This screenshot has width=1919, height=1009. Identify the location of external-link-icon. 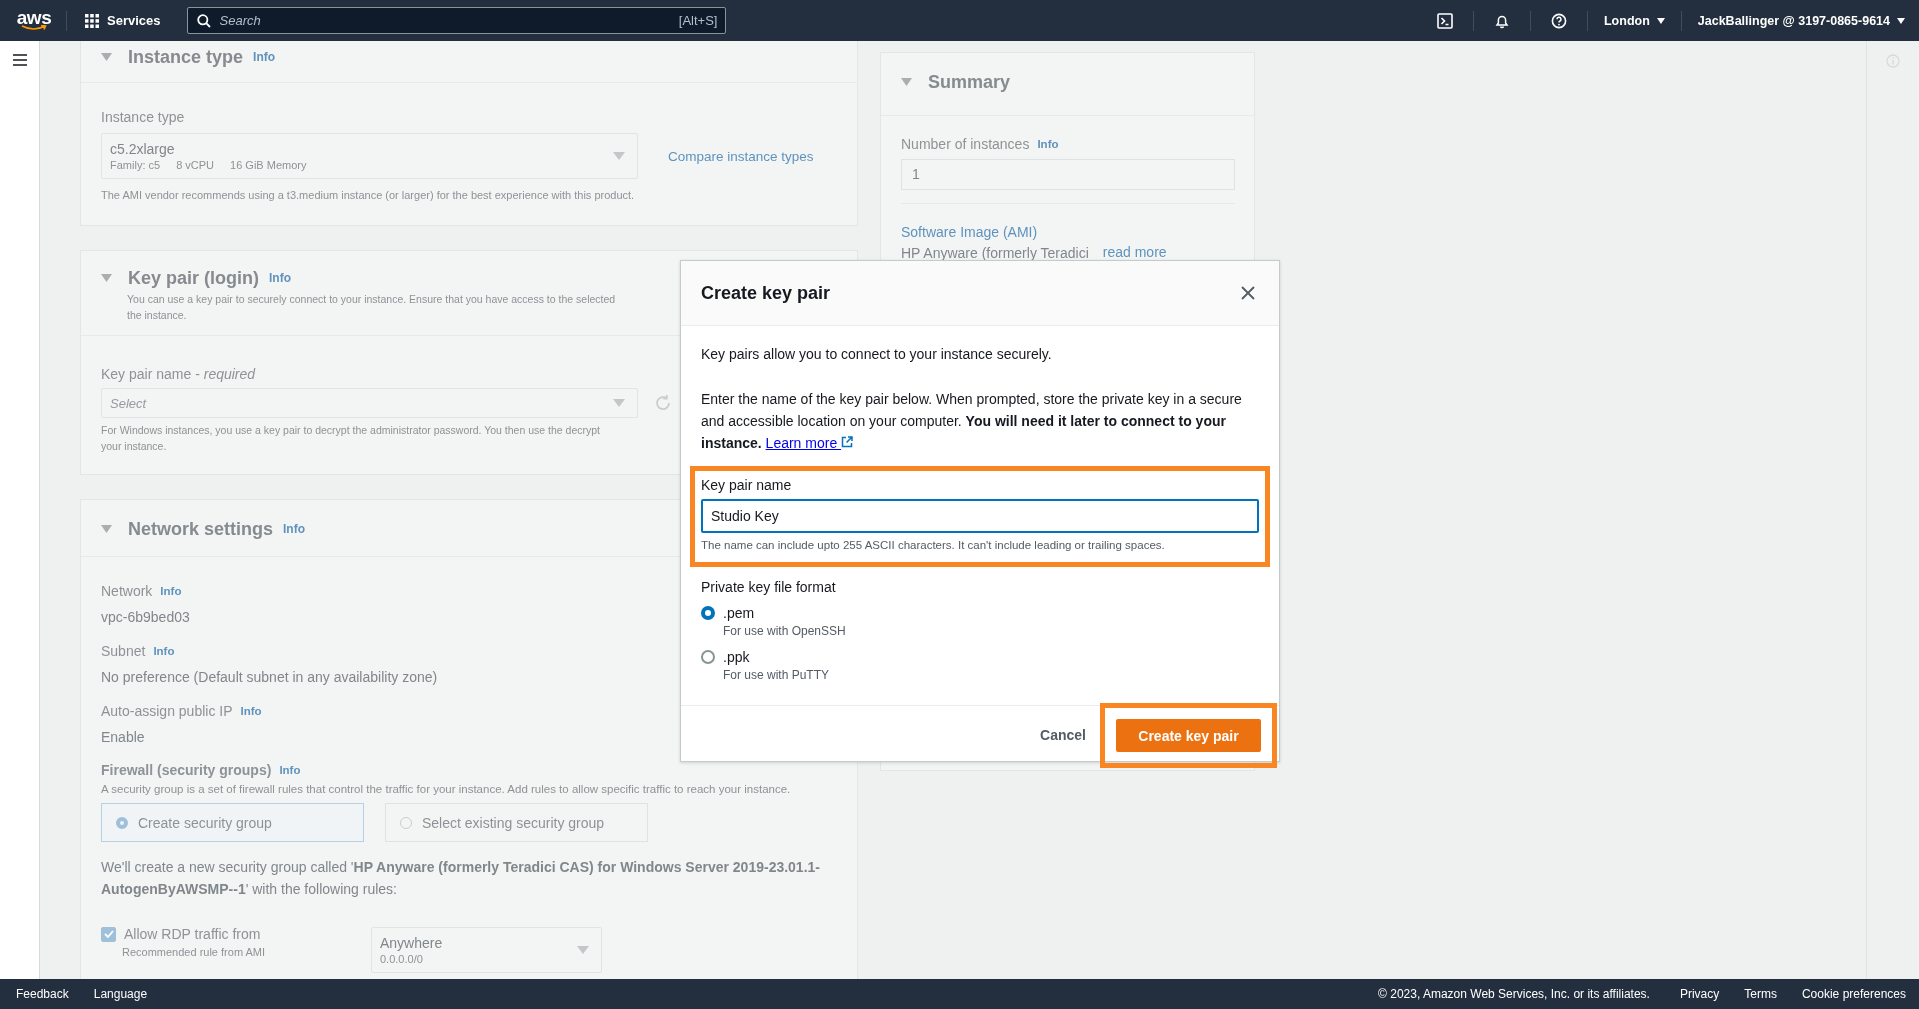
(847, 442).